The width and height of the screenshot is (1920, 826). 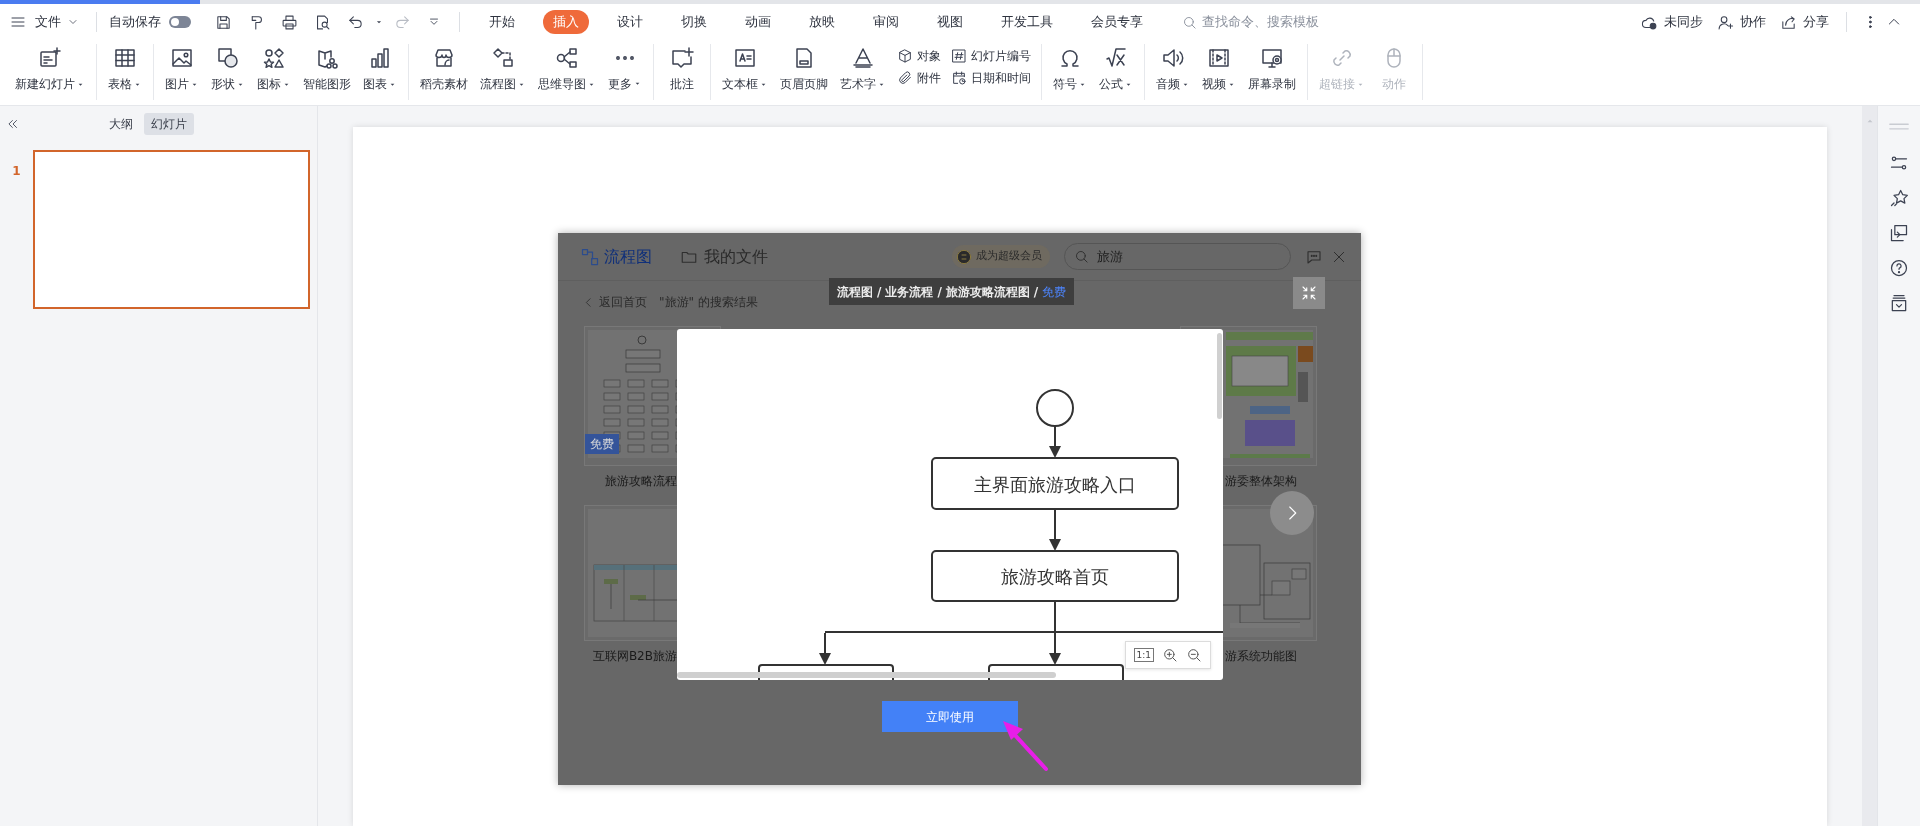 What do you see at coordinates (121, 124) in the screenshot?
I see `panel-tab: 大纲` at bounding box center [121, 124].